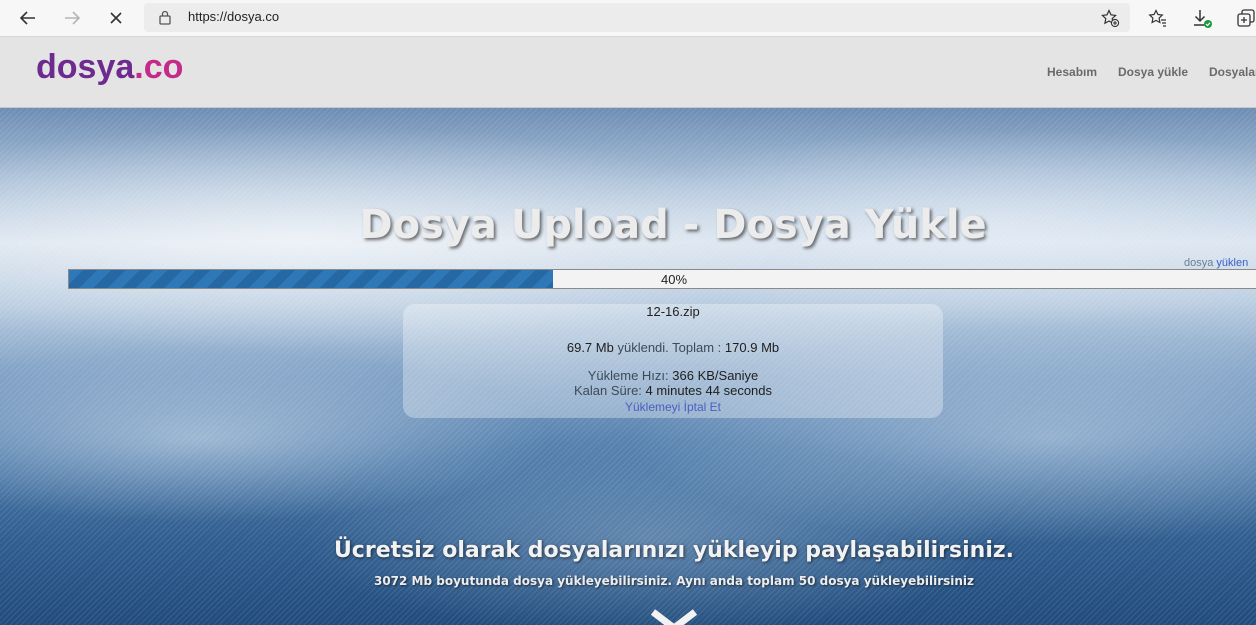 The image size is (1256, 625). I want to click on download-icon, so click(1203, 19).